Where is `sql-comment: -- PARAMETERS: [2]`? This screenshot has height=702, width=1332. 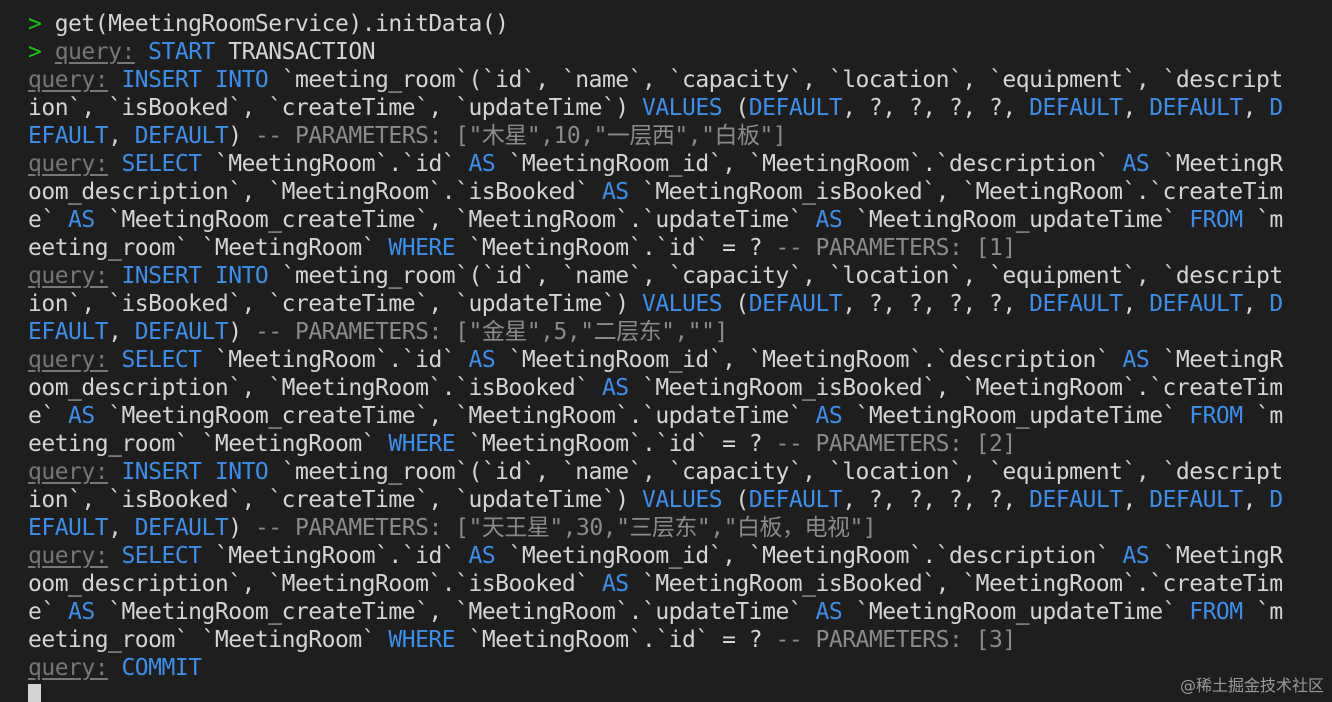
sql-comment: -- PARAMETERS: [2] is located at coordinates (895, 444).